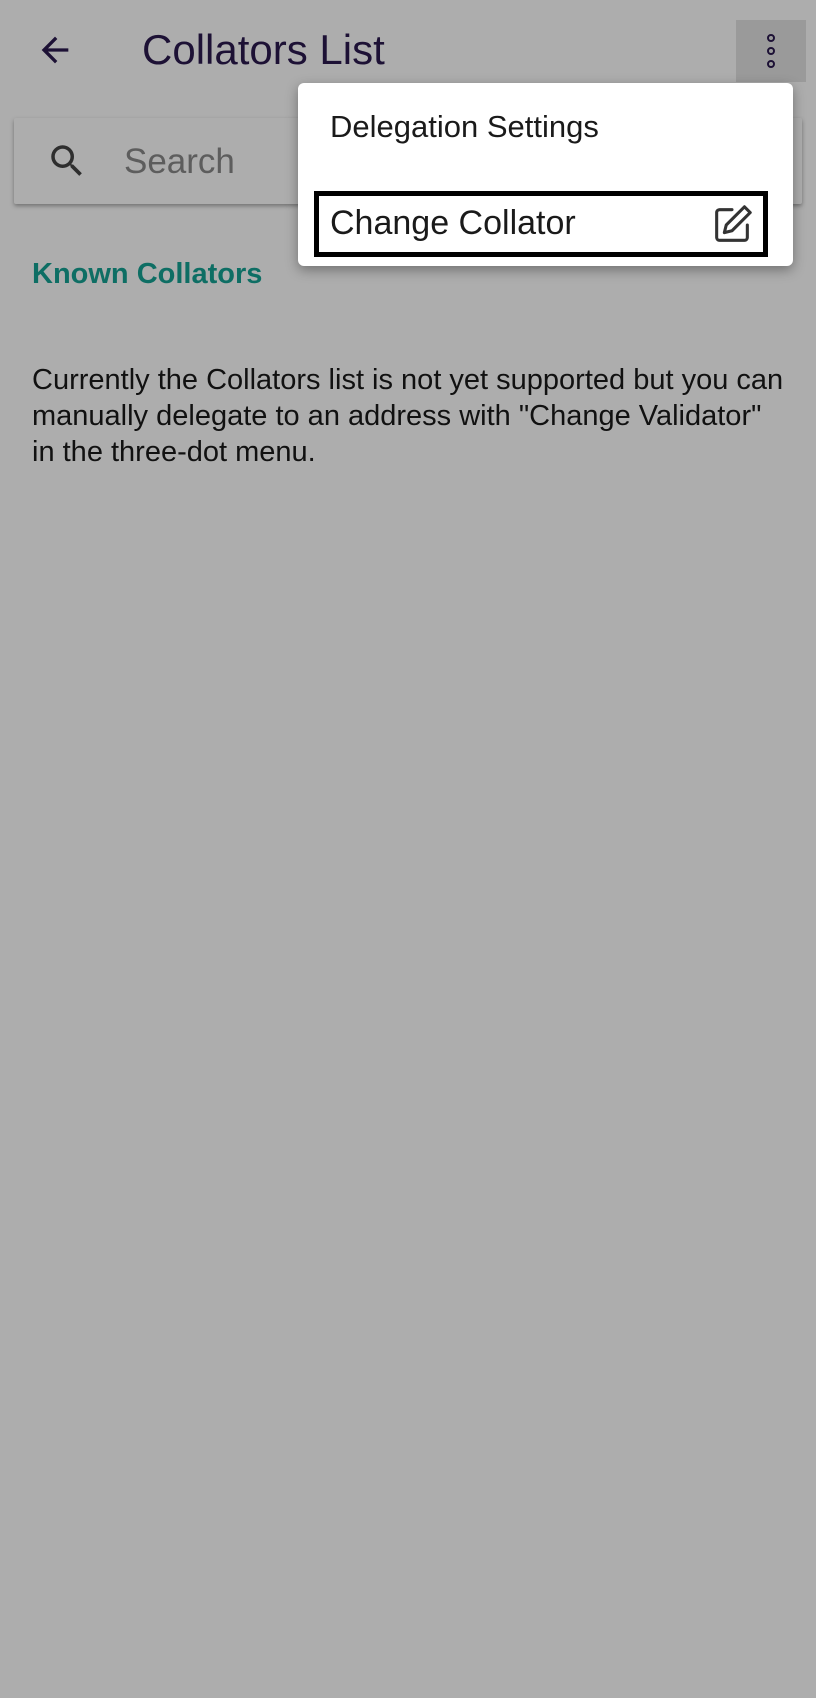  Describe the element at coordinates (464, 126) in the screenshot. I see `menu-item-label: Delegation Settings` at that location.